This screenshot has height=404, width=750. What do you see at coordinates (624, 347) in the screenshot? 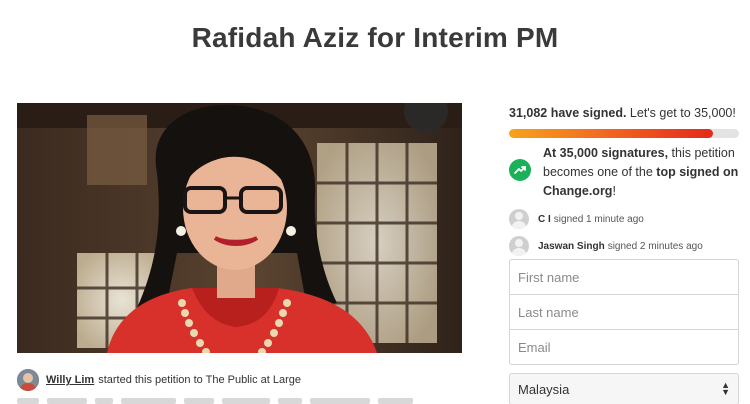
I see `email-field` at bounding box center [624, 347].